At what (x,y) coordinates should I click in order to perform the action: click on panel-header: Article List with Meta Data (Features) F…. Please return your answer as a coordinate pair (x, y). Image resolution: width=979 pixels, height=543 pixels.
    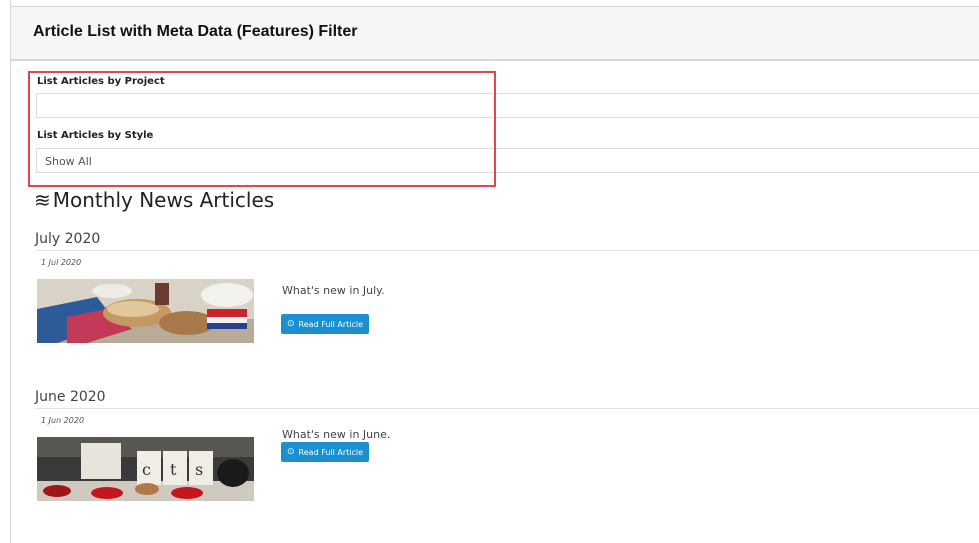
    Looking at the image, I should click on (495, 34).